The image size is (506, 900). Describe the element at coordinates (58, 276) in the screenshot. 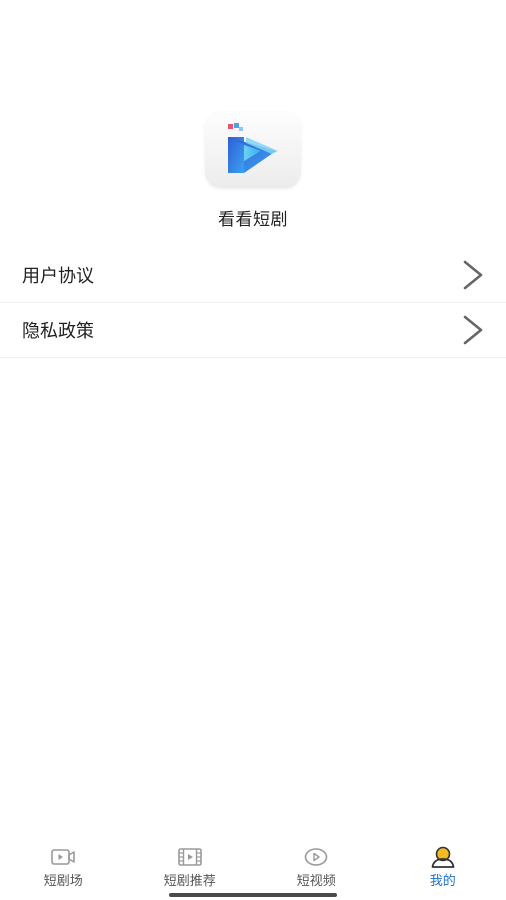

I see `user-agreement-label: 用户协议` at that location.